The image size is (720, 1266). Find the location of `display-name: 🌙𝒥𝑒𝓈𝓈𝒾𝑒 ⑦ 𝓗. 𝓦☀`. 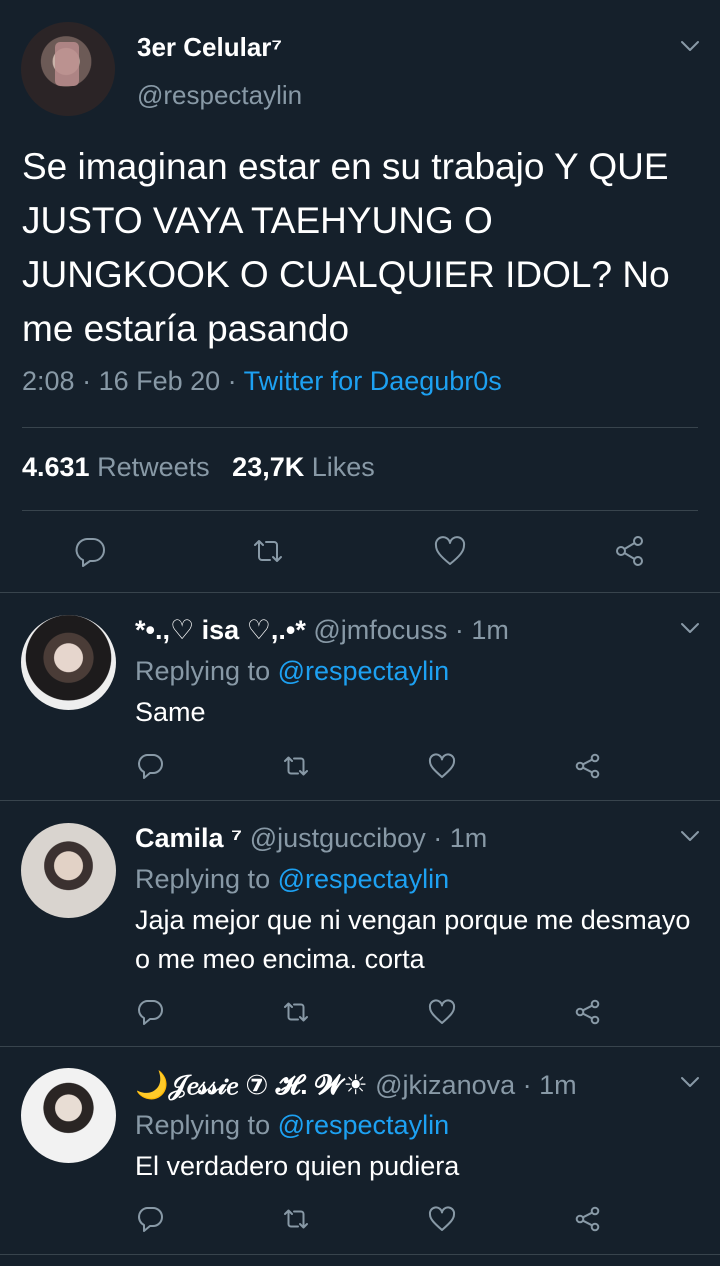

display-name: 🌙𝒥𝑒𝓈𝓈𝒾𝑒 ⑦ 𝓗. 𝓦☀ is located at coordinates (251, 1085).